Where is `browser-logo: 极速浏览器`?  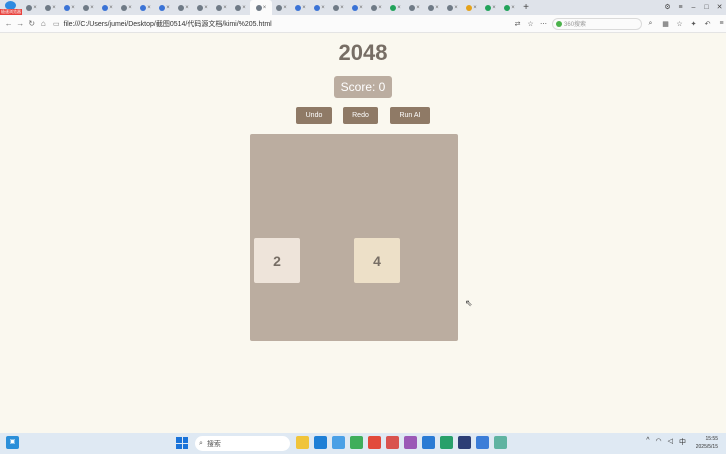 browser-logo: 极速浏览器 is located at coordinates (11, 7).